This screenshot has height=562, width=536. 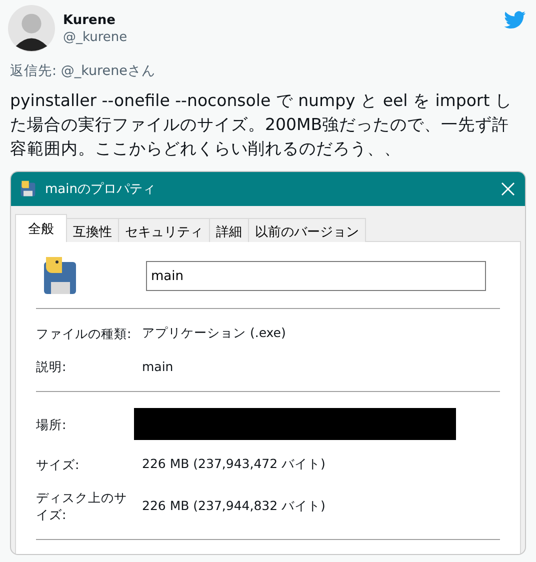 What do you see at coordinates (164, 230) in the screenshot?
I see `tab: セキュリティ` at bounding box center [164, 230].